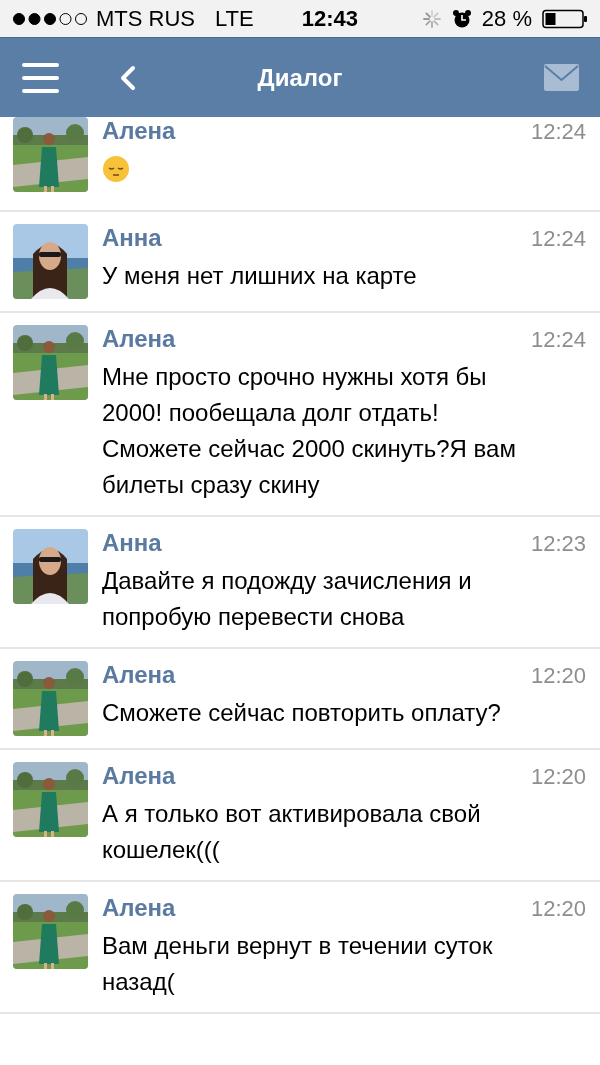  I want to click on activity-icon, so click(431, 18).